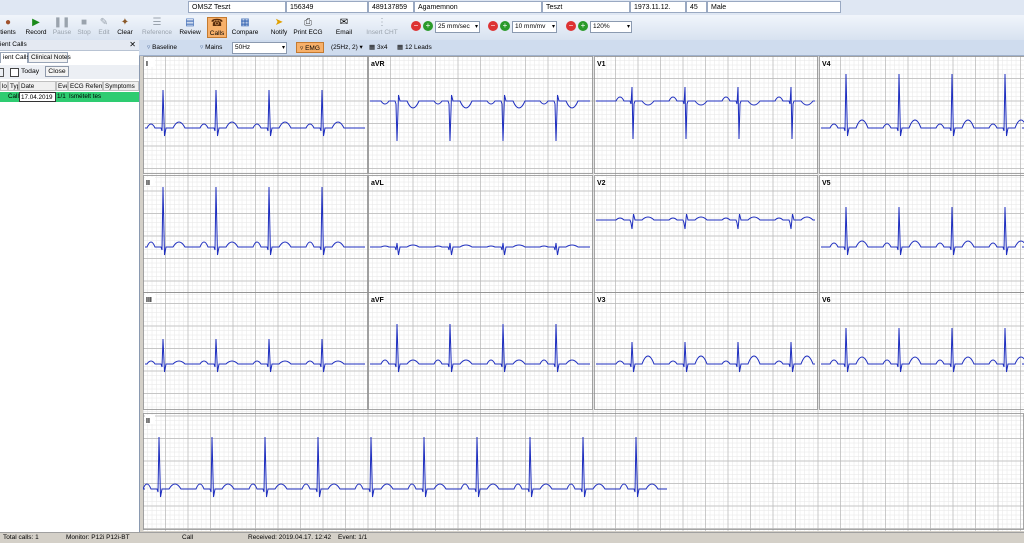 Image resolution: width=1024 pixels, height=543 pixels. What do you see at coordinates (601, 183) in the screenshot?
I see `lead-label: V2` at bounding box center [601, 183].